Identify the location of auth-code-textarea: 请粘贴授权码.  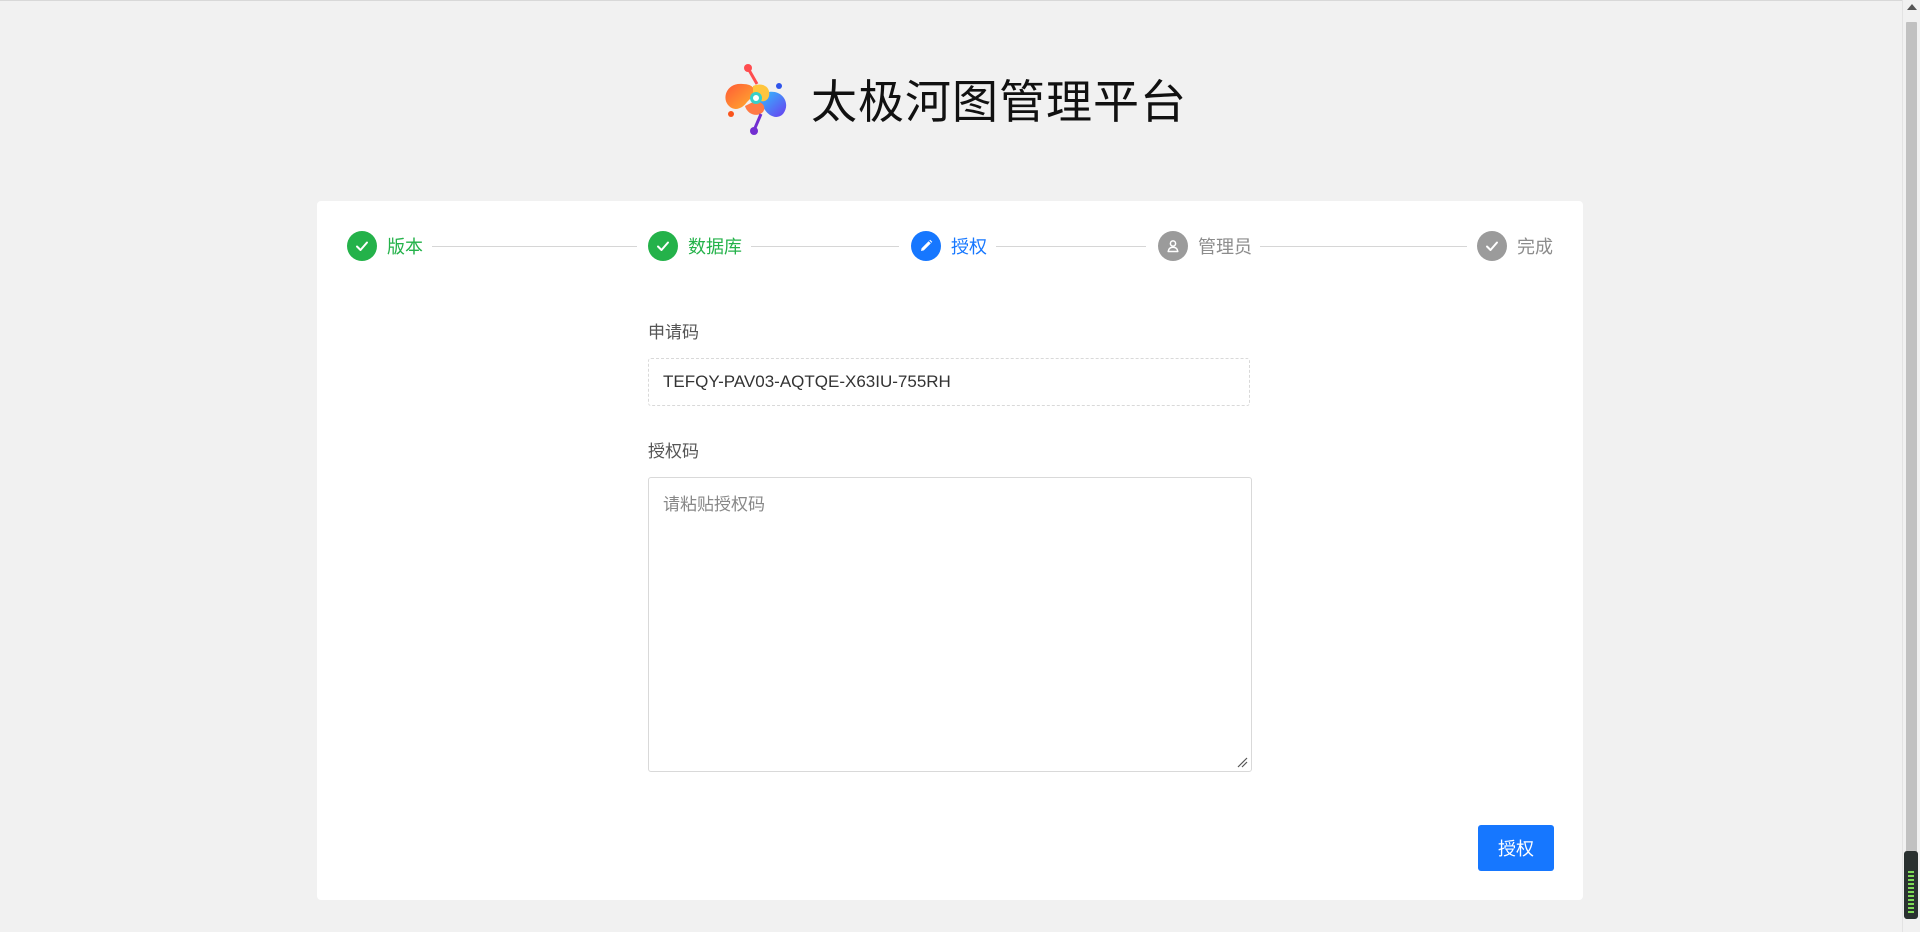
(950, 624).